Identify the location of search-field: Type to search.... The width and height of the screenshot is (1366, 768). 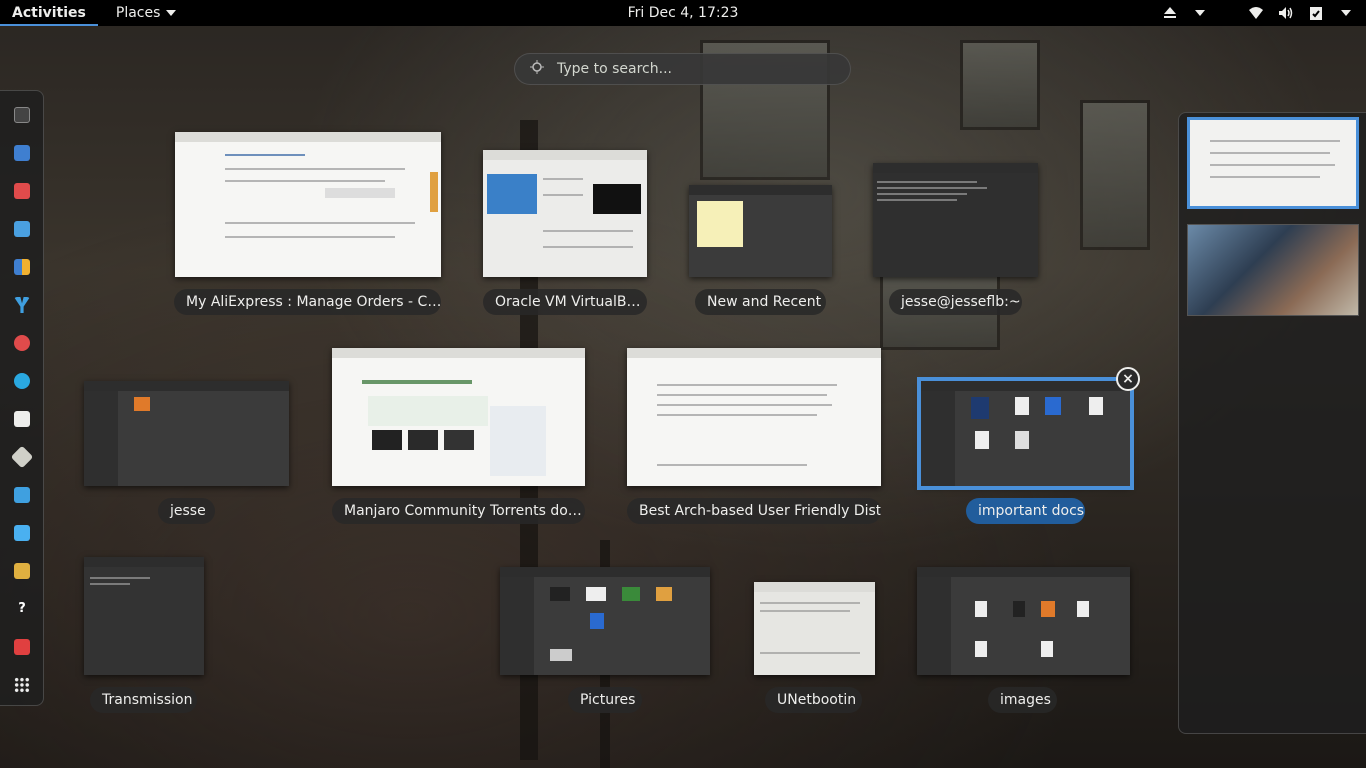
(682, 69).